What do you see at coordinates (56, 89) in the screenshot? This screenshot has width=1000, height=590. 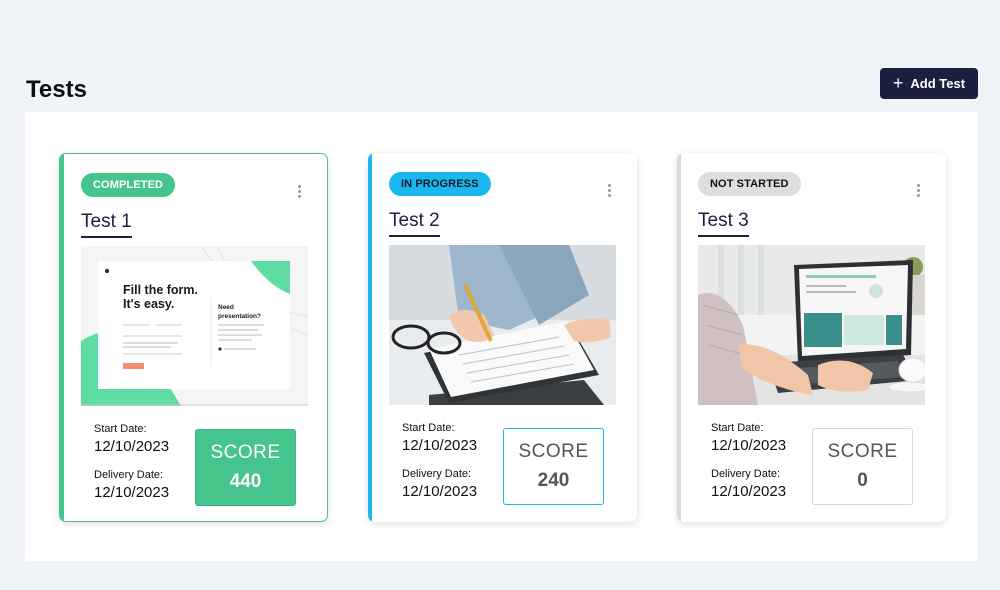 I see `page-title: Tests` at bounding box center [56, 89].